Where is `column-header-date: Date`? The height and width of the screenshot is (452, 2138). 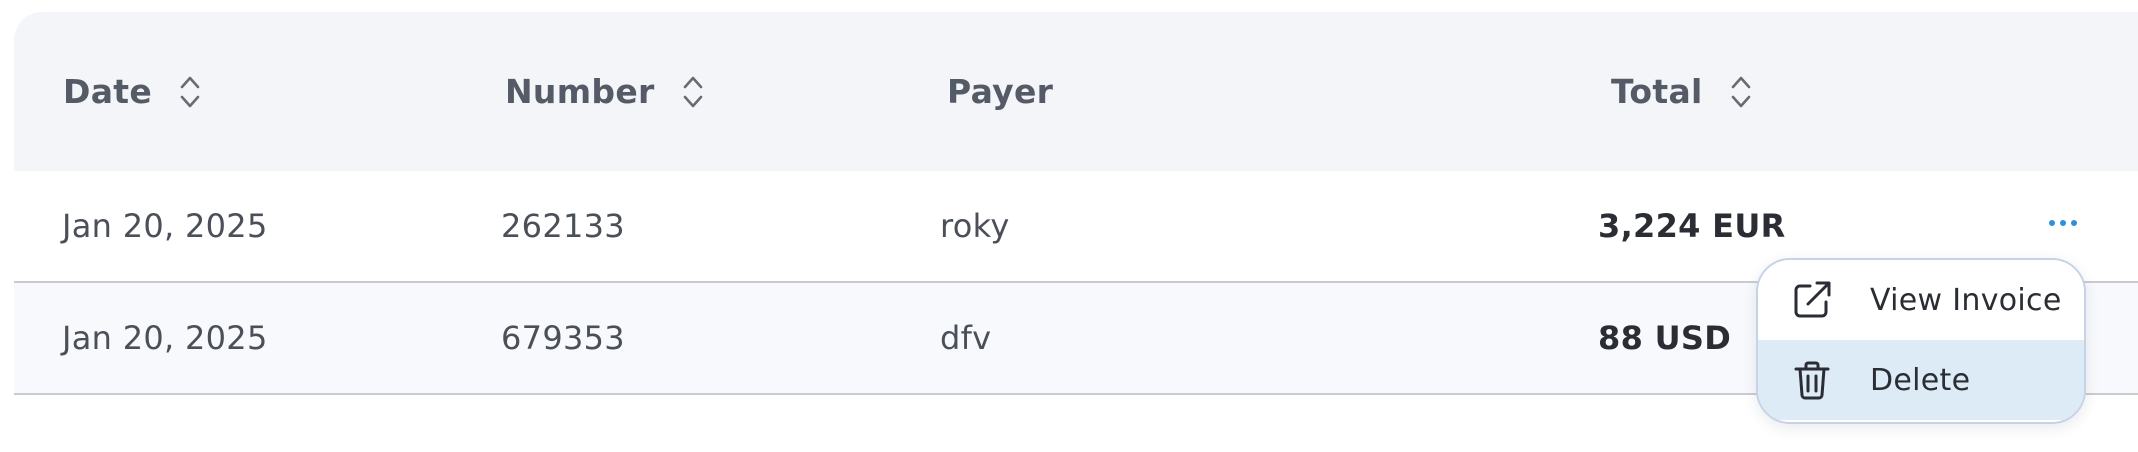 column-header-date: Date is located at coordinates (132, 91).